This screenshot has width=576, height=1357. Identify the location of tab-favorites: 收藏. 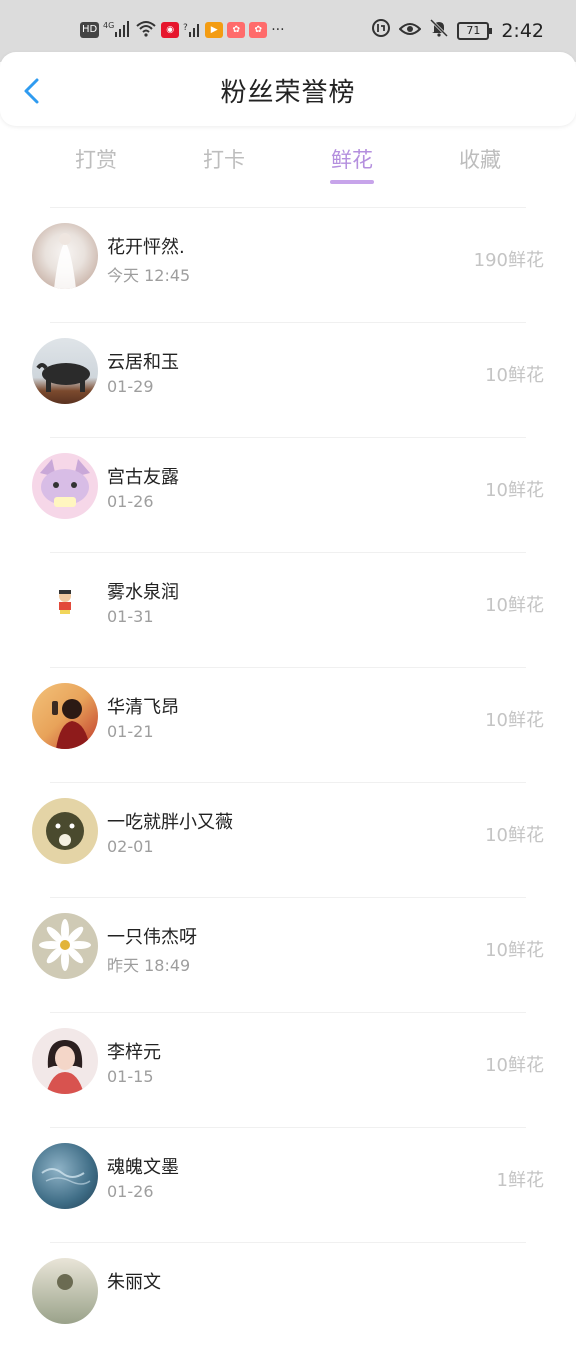
(480, 159).